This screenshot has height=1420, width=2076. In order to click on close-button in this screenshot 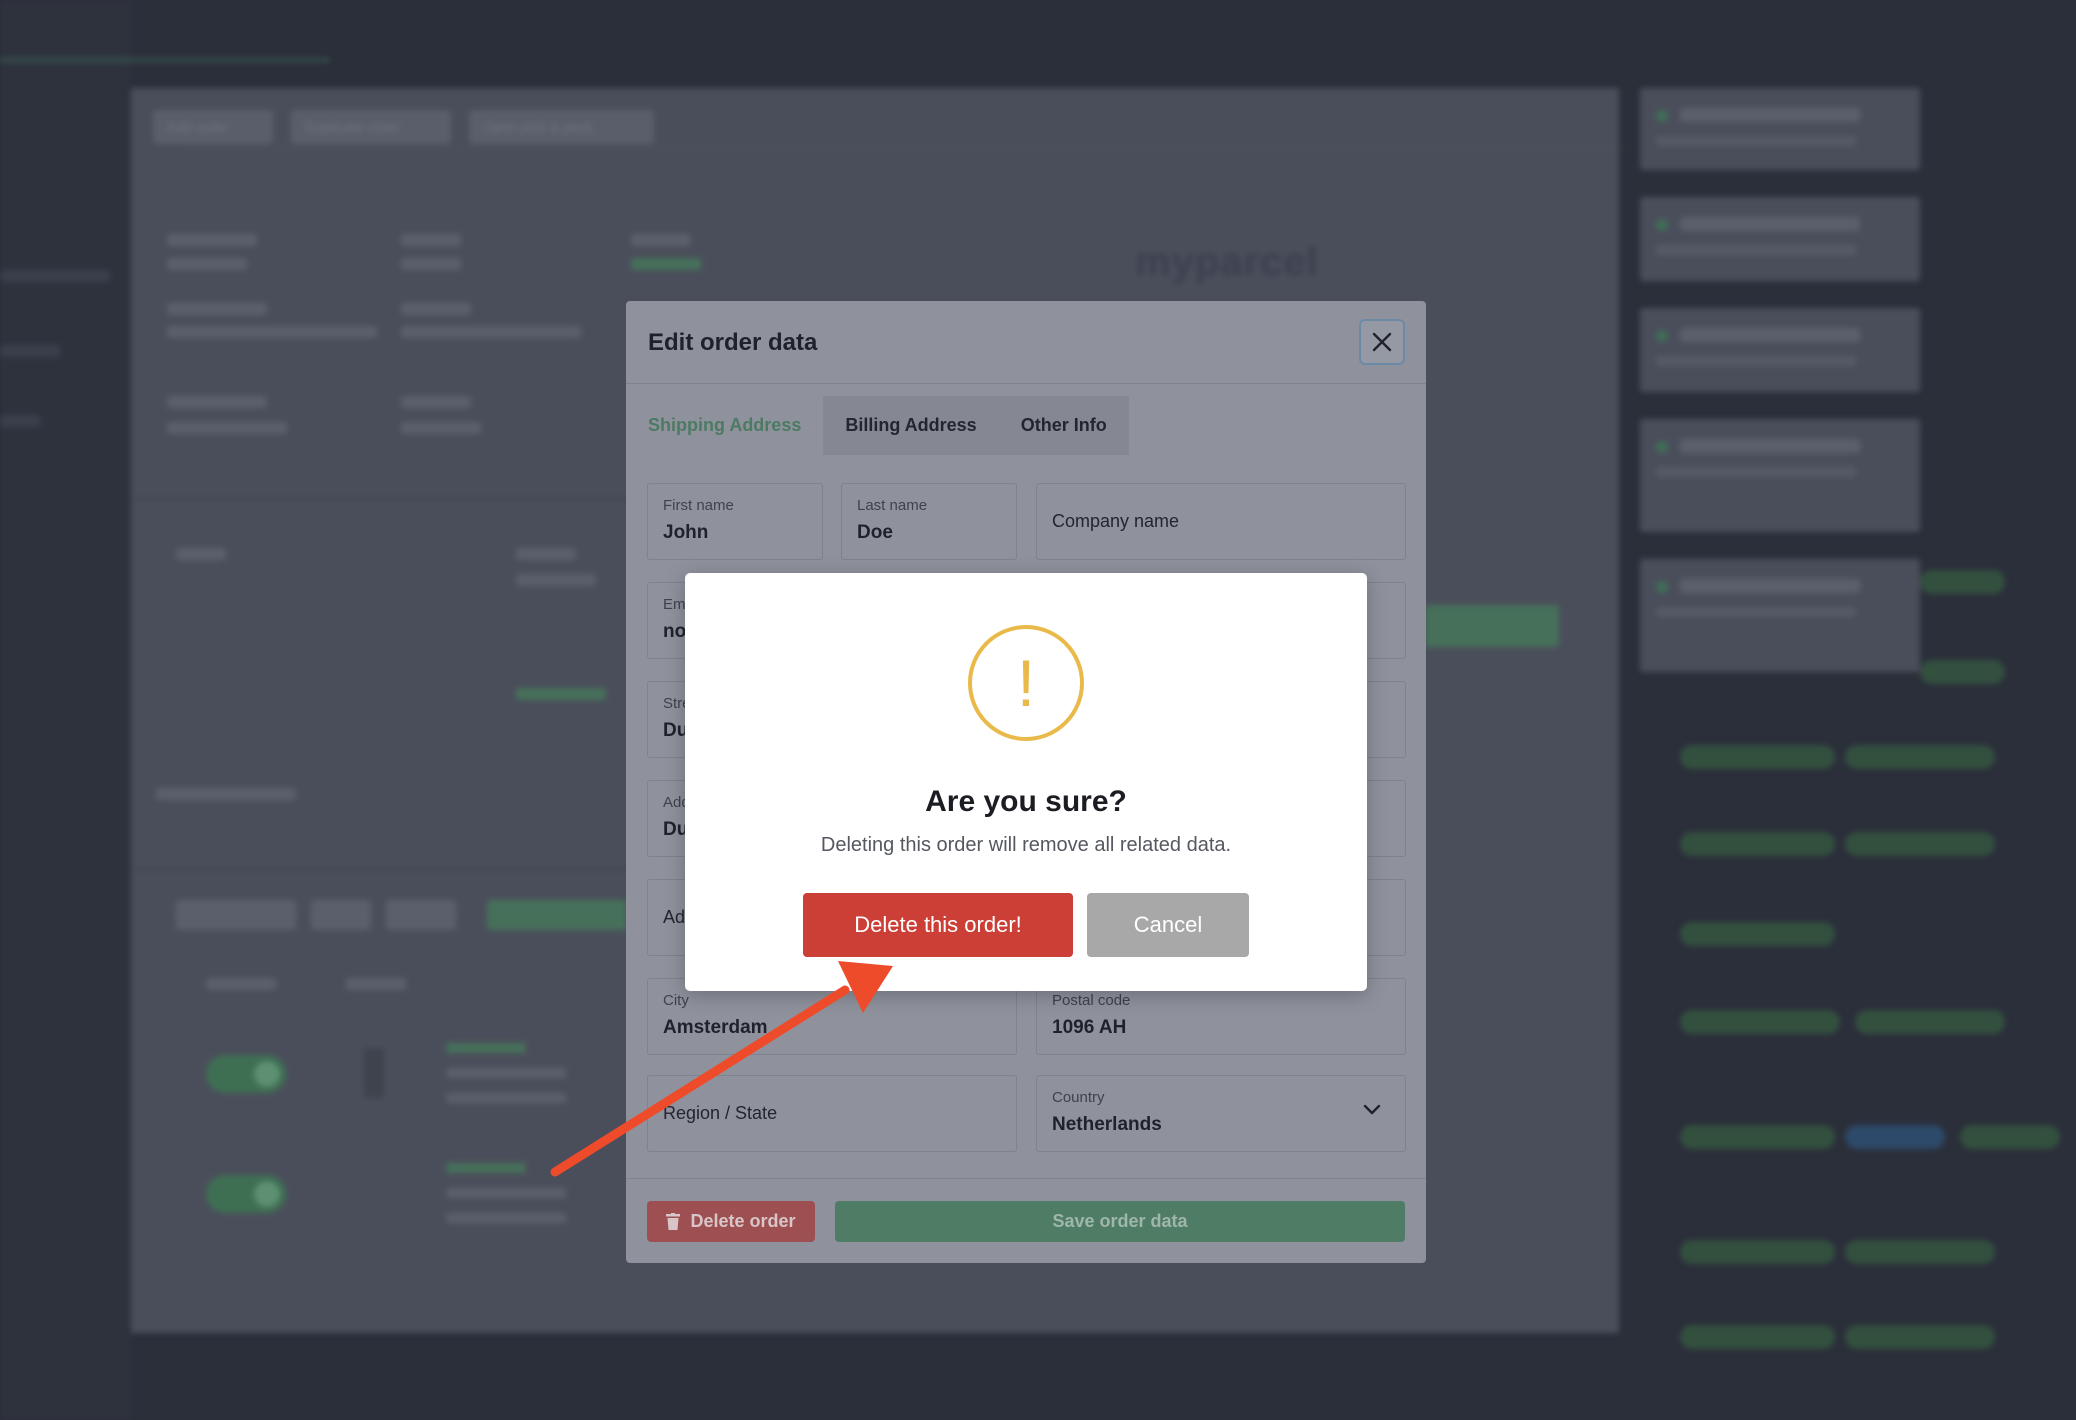, I will do `click(1382, 342)`.